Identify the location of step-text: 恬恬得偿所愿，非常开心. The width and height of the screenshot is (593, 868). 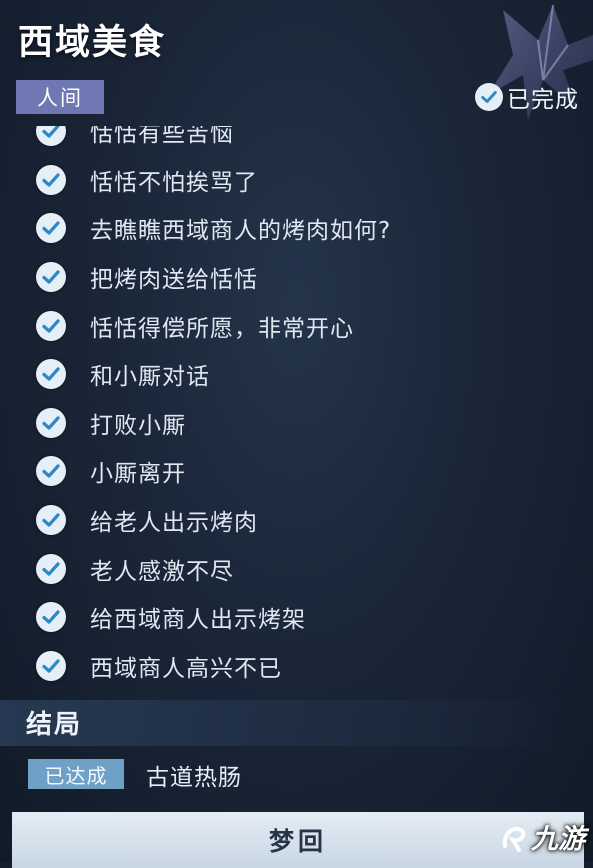
(222, 328).